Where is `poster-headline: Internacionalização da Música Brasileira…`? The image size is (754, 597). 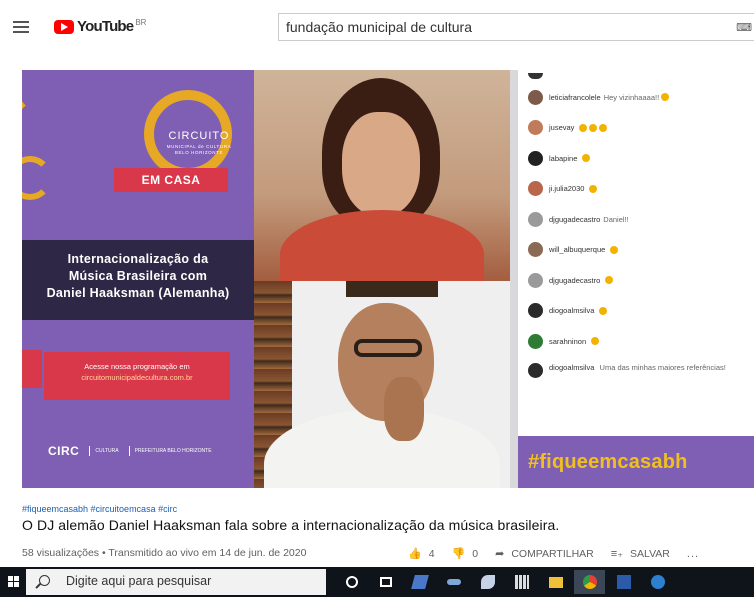
poster-headline: Internacionalização da Música Brasileira… is located at coordinates (138, 280).